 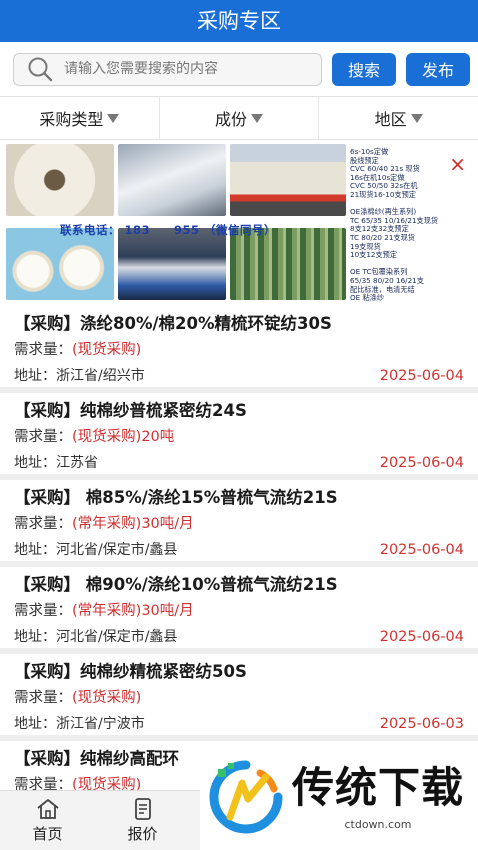 I want to click on yarn-roll-photo, so click(x=60, y=180).